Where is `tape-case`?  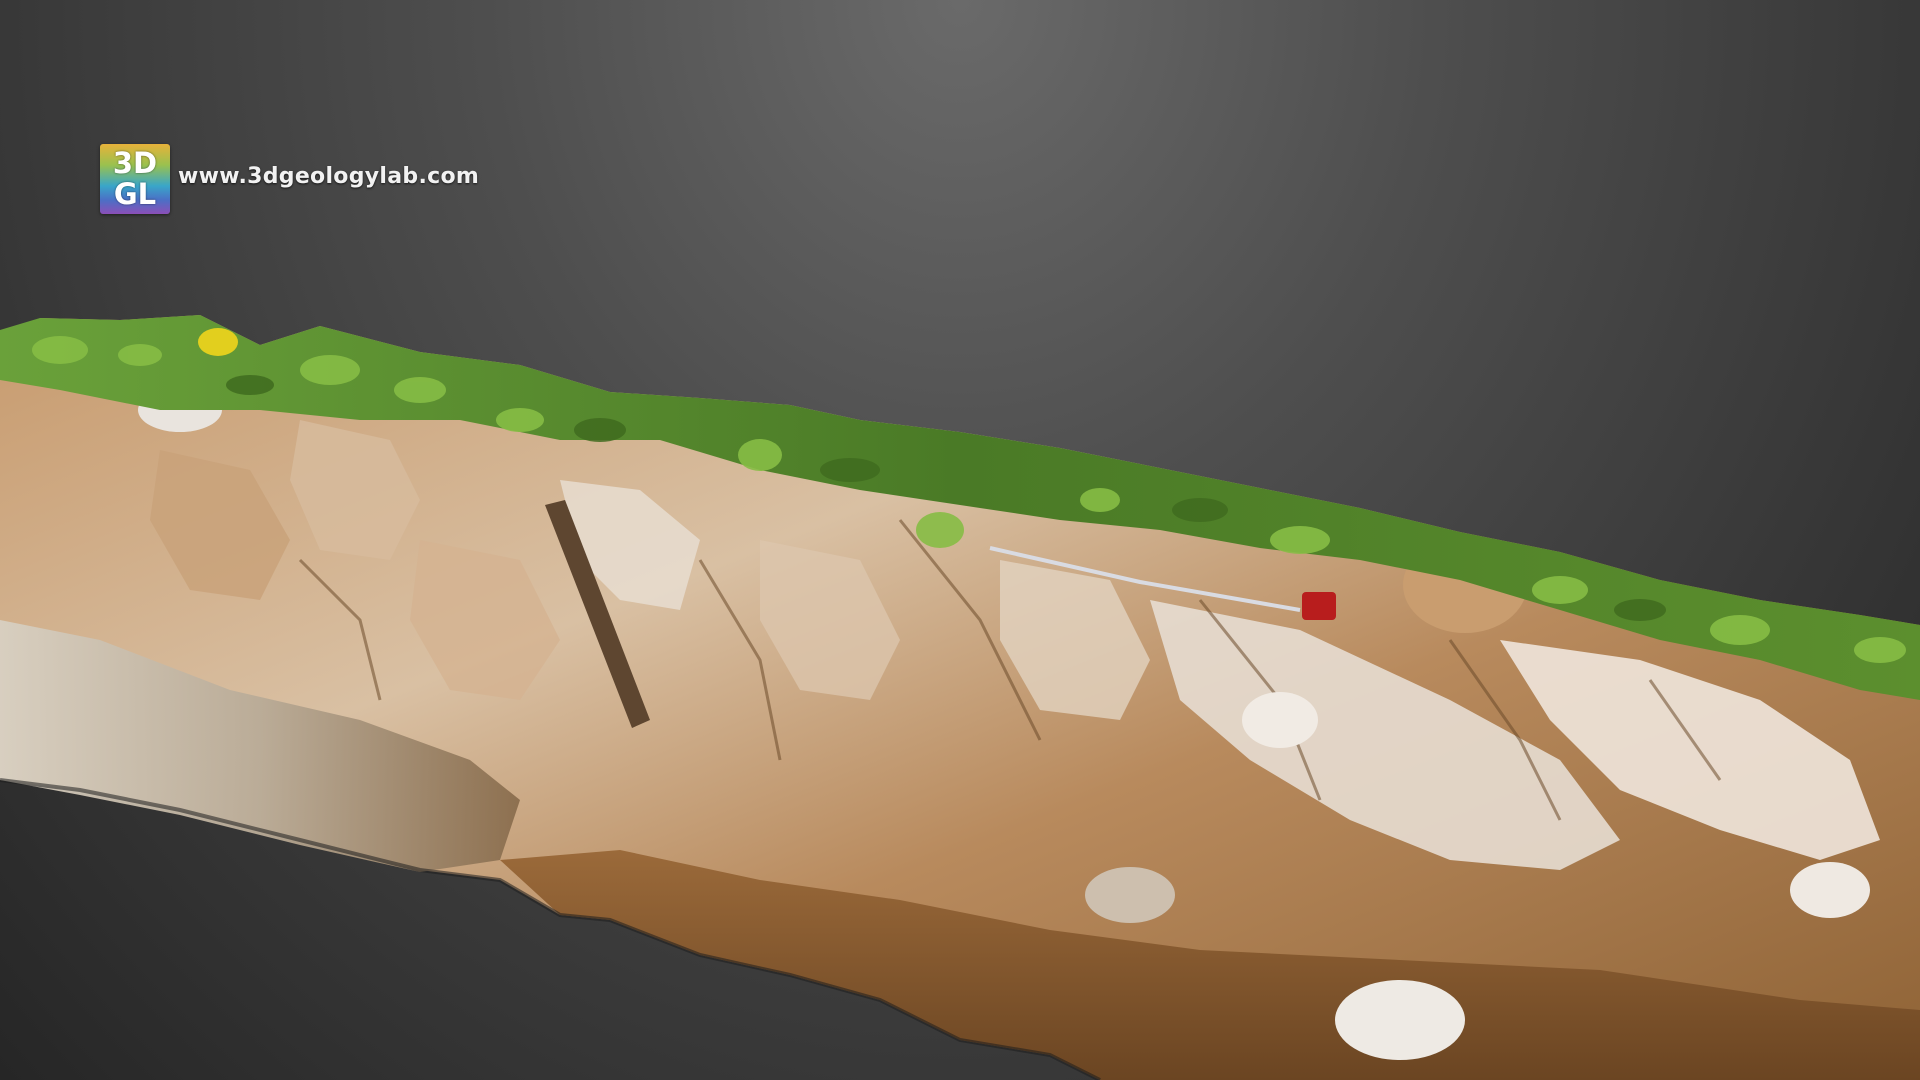
tape-case is located at coordinates (1319, 606).